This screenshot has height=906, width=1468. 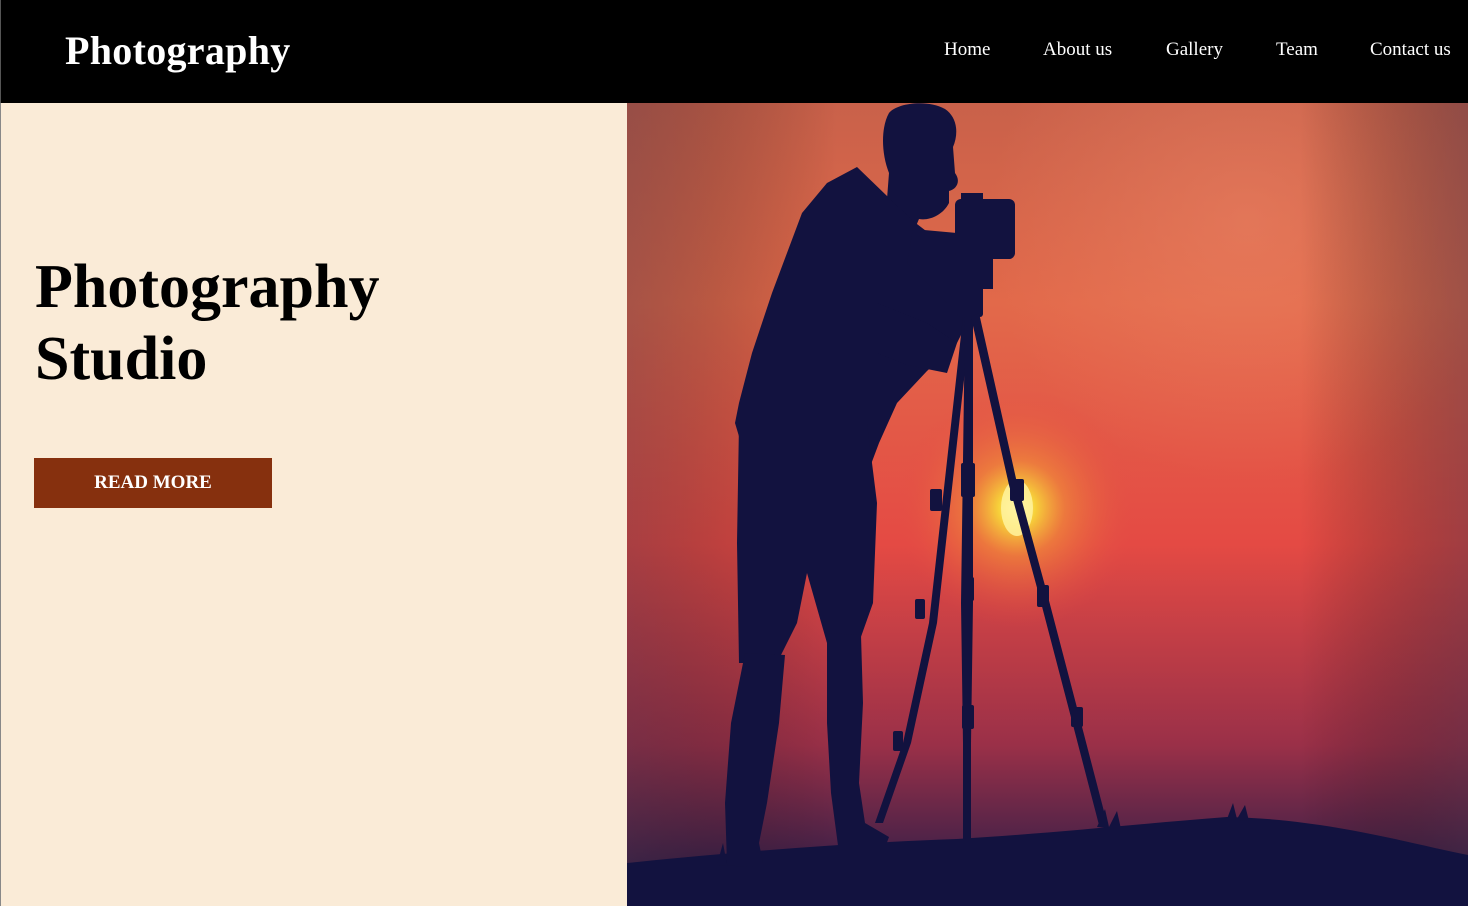 I want to click on nav-link-about-us: About us, so click(x=1077, y=50).